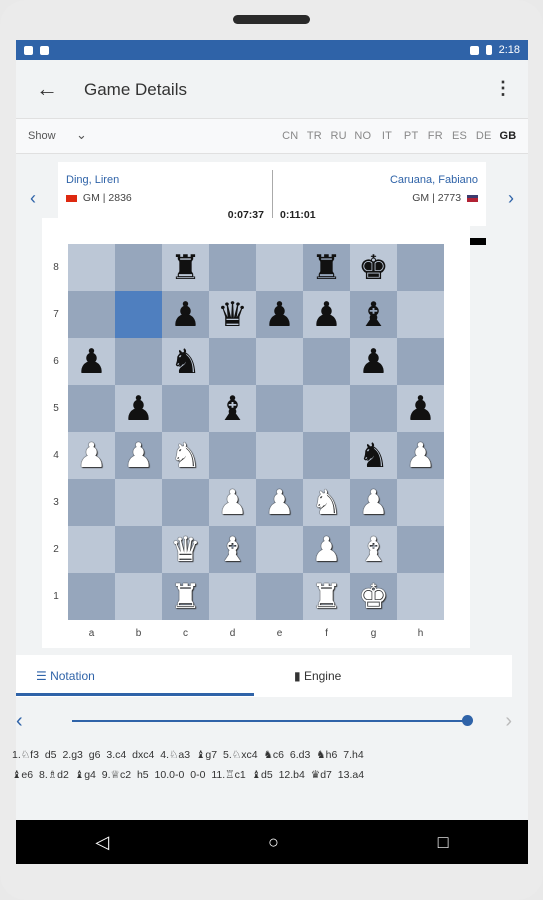 The height and width of the screenshot is (900, 543). I want to click on lang-tr: TR, so click(314, 136).